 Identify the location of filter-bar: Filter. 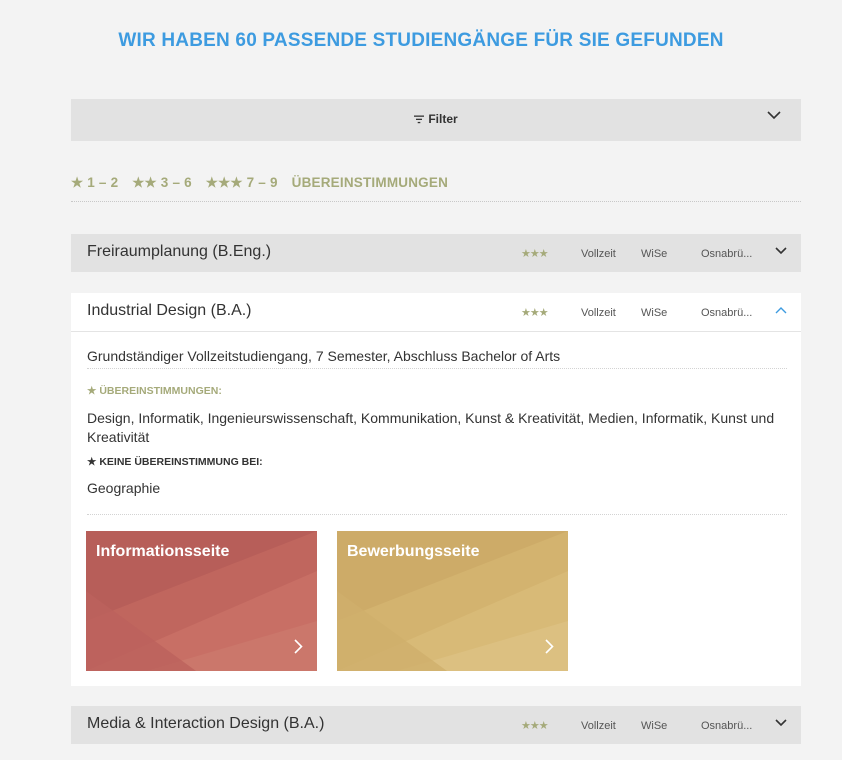
(436, 120).